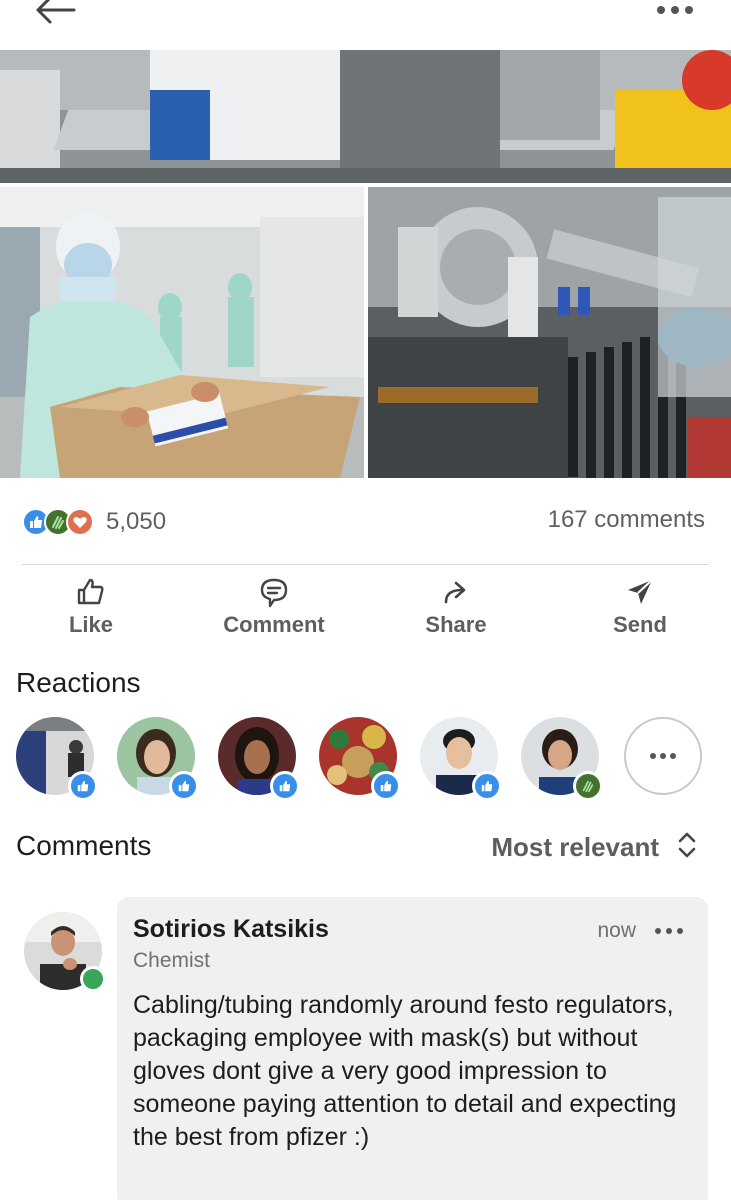 The width and height of the screenshot is (731, 1200). What do you see at coordinates (676, 11) in the screenshot?
I see `more-options-icon` at bounding box center [676, 11].